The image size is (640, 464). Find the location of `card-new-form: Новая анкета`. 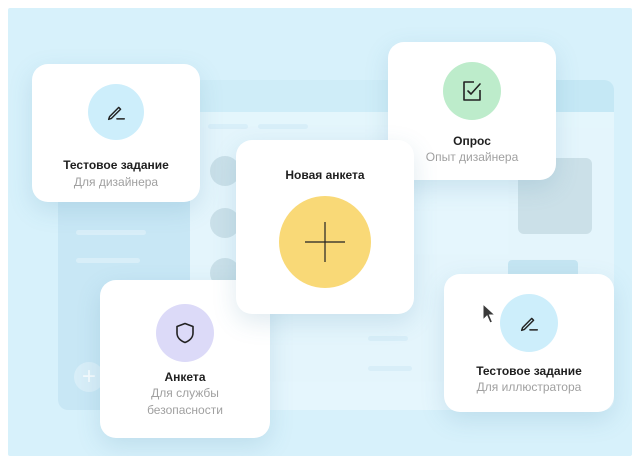

card-new-form: Новая анкета is located at coordinates (325, 227).